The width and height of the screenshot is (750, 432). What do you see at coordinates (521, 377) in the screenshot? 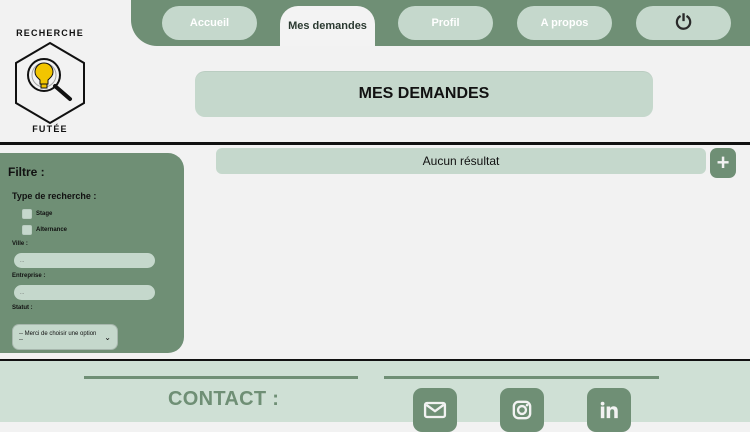
I see `footer-bar-right` at bounding box center [521, 377].